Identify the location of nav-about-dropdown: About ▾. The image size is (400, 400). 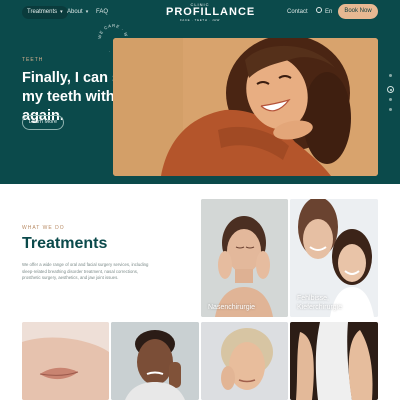
(77, 12).